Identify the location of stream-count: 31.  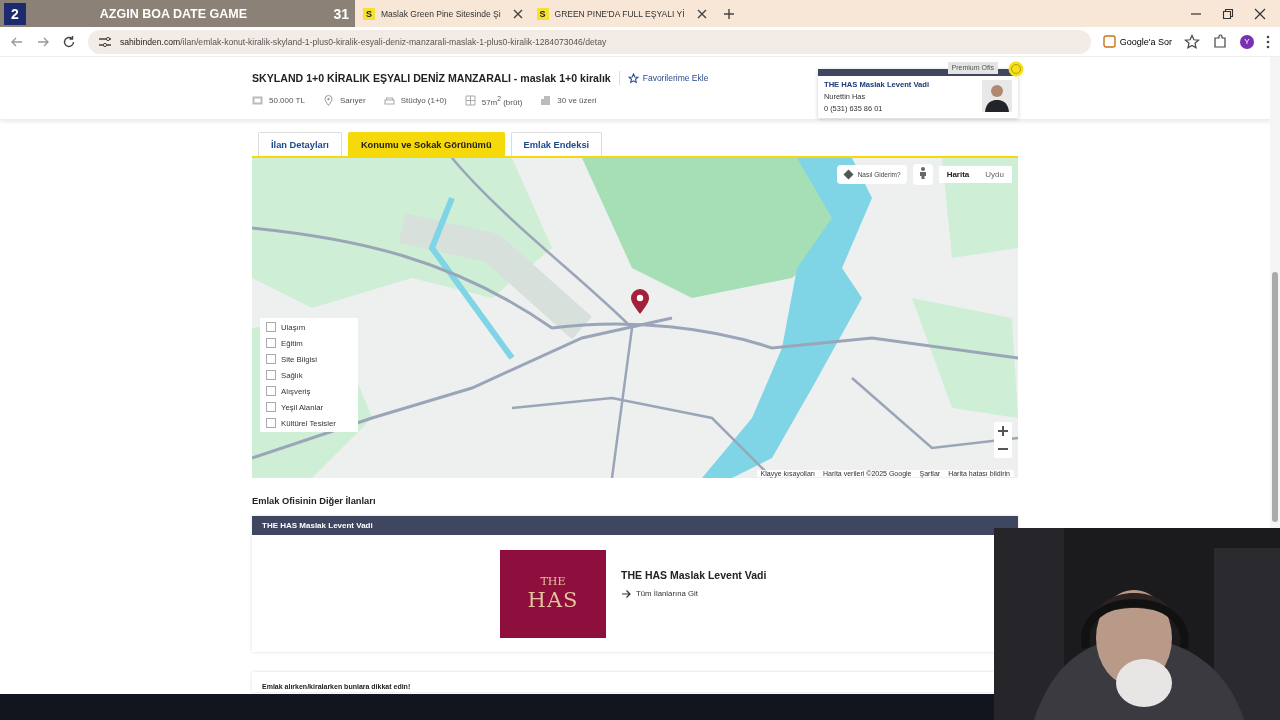
(341, 13).